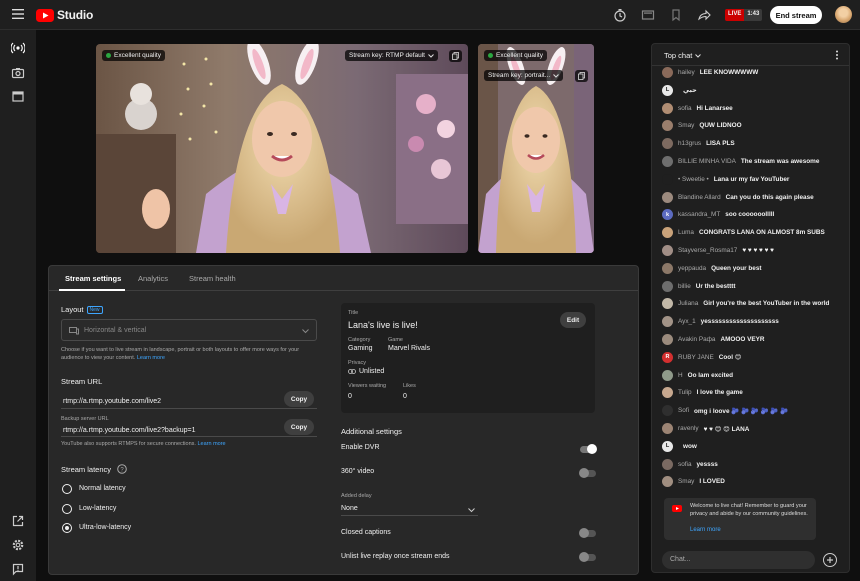 This screenshot has width=860, height=581. I want to click on tab-stream-settings: Stream settings, so click(93, 278).